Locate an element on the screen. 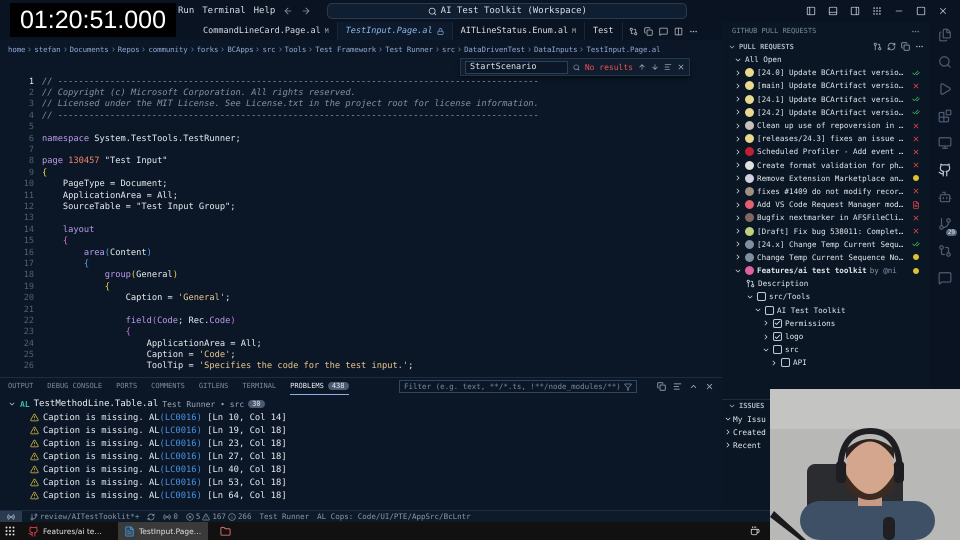 The width and height of the screenshot is (960, 540). problem-row: Caption is missing. AL(LC0016) [Ln 40, Col 18] is located at coordinates (361, 469).